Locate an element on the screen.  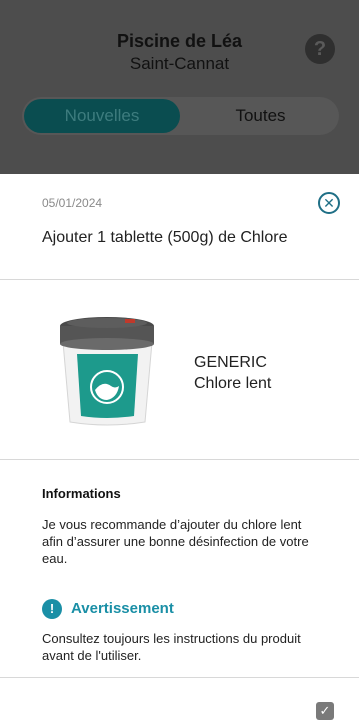
chlorine-bucket-icon is located at coordinates (107, 371).